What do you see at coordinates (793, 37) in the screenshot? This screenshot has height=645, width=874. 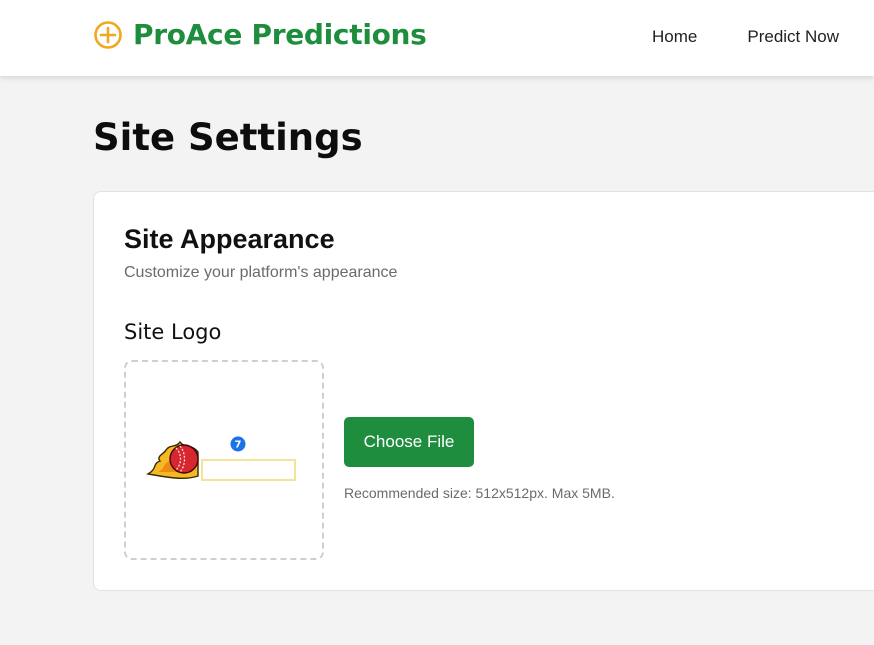 I see `nav-predict-now-link: Predict Now` at bounding box center [793, 37].